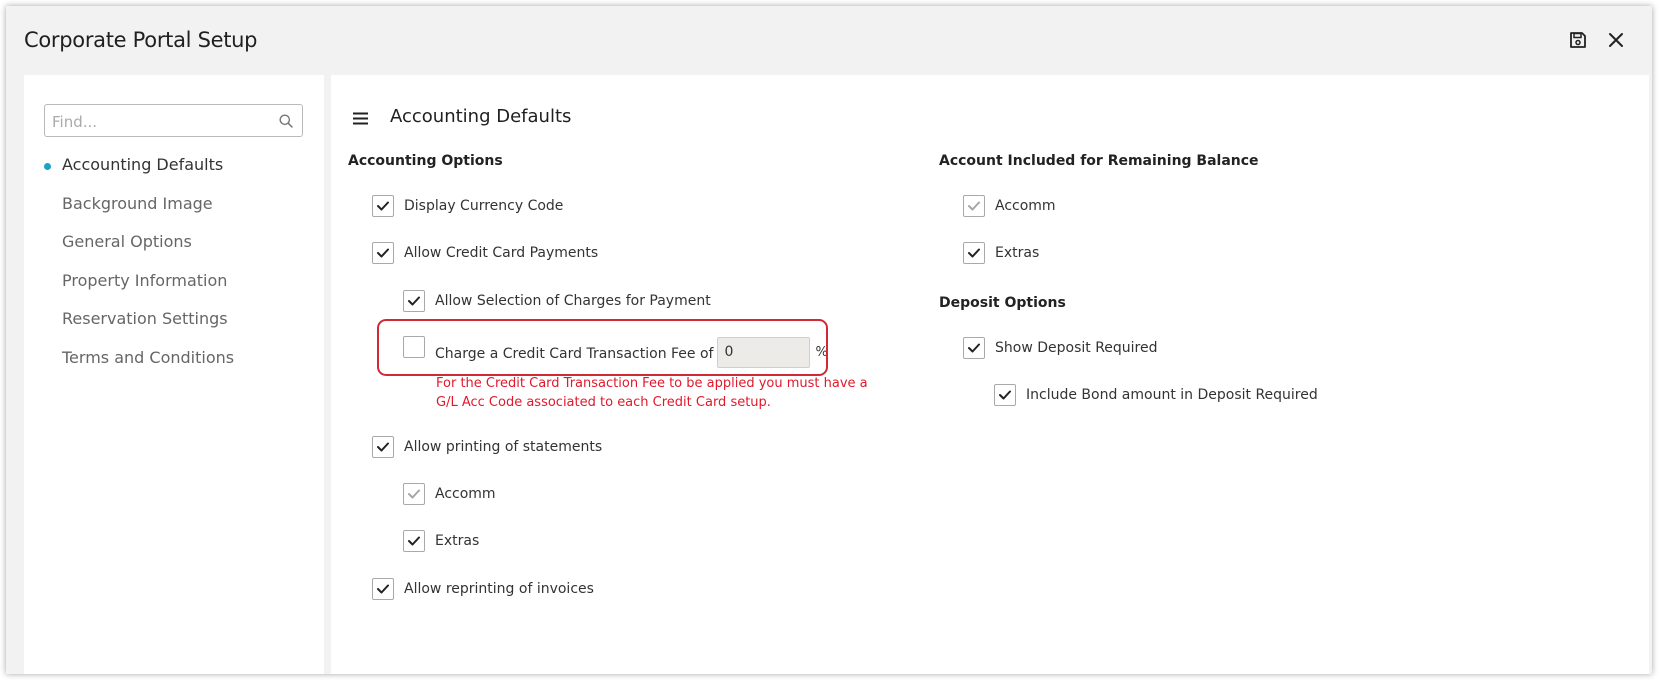  Describe the element at coordinates (1099, 161) in the screenshot. I see `remaining-balance-heading: Account Included for Remaining Balance` at that location.